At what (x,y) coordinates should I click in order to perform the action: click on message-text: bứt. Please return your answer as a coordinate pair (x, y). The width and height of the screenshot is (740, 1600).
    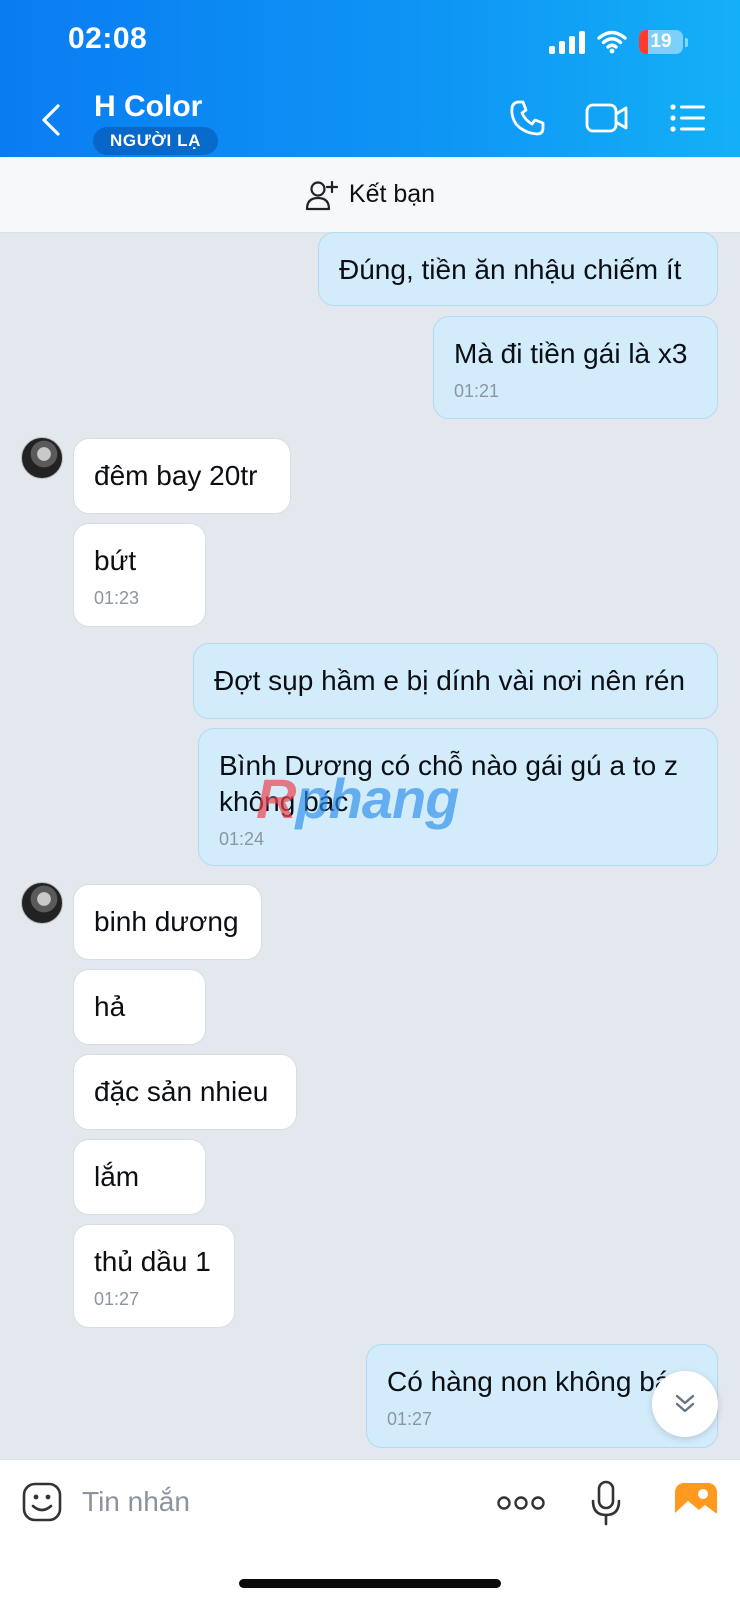
    Looking at the image, I should click on (115, 560).